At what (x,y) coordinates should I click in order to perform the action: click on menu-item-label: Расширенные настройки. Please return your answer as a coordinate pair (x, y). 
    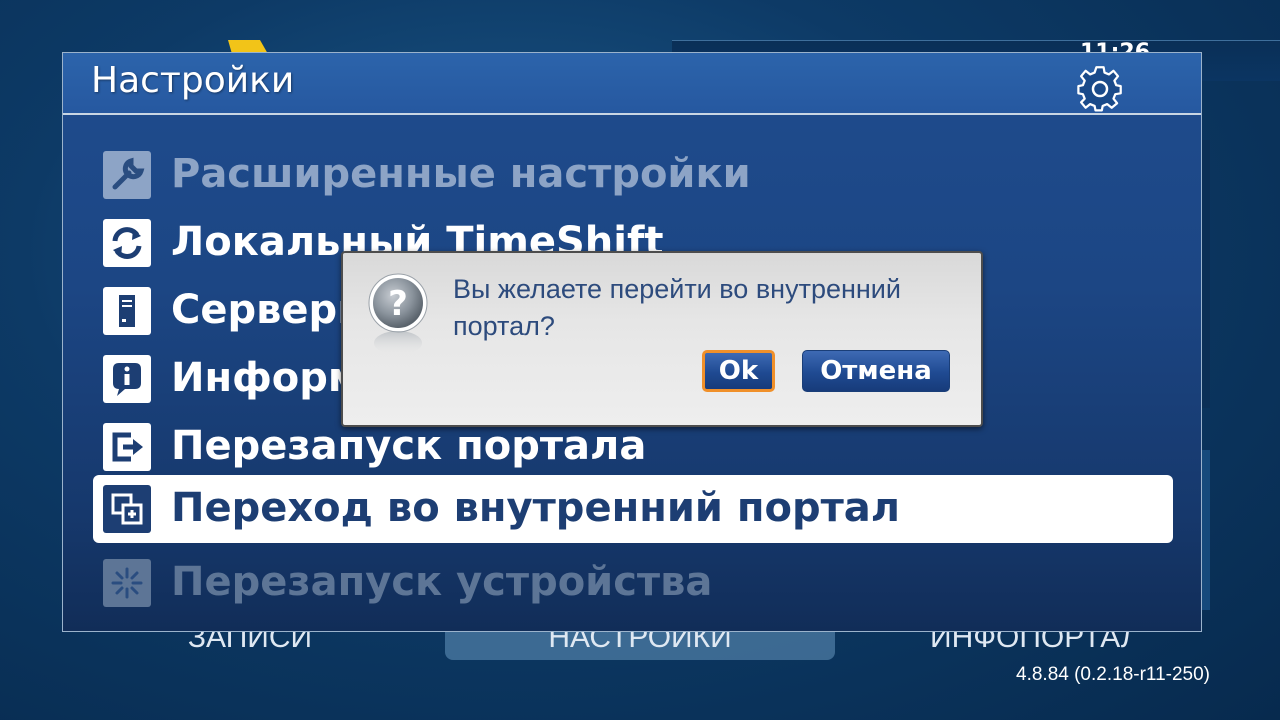
    Looking at the image, I should click on (461, 174).